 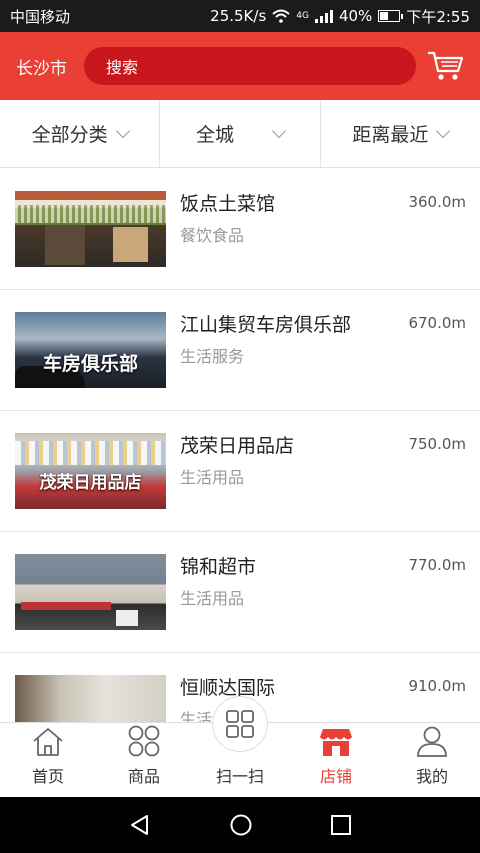 I want to click on search-input: 搜索, so click(x=250, y=66).